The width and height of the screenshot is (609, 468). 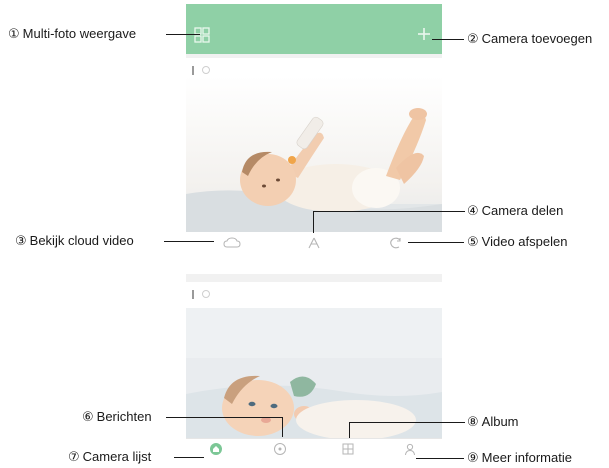 I want to click on cloud-video-button, so click(x=232, y=243).